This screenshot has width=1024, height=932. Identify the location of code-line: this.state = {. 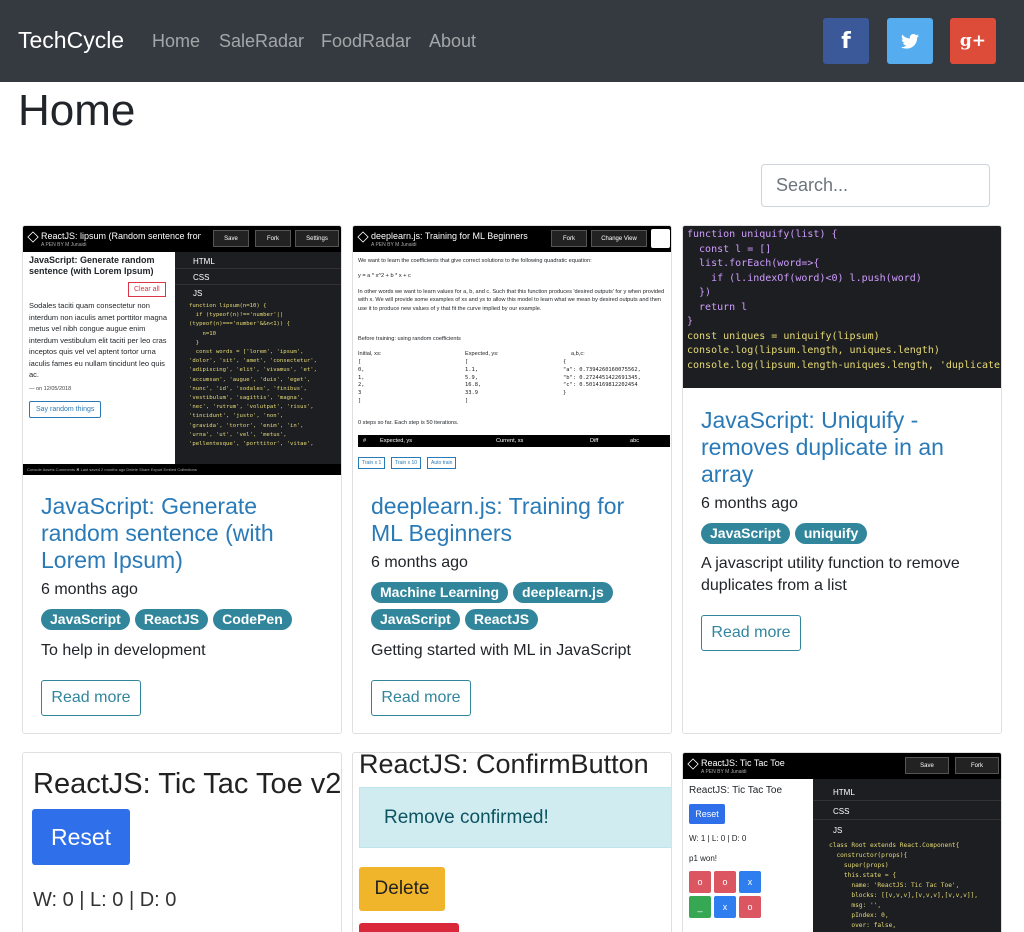
(863, 875).